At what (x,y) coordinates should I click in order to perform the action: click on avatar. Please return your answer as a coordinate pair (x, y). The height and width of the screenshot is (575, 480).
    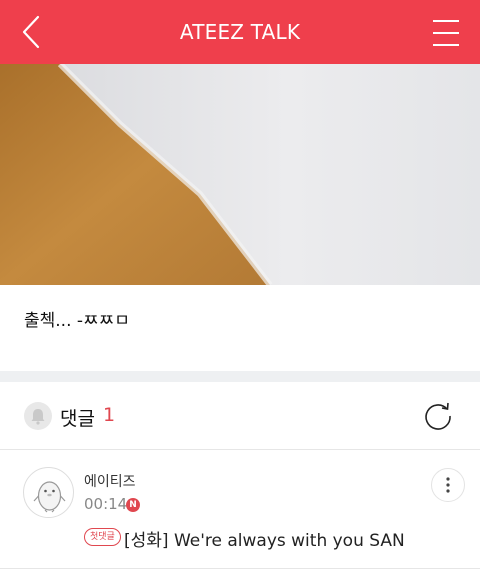
    Looking at the image, I should click on (48, 492).